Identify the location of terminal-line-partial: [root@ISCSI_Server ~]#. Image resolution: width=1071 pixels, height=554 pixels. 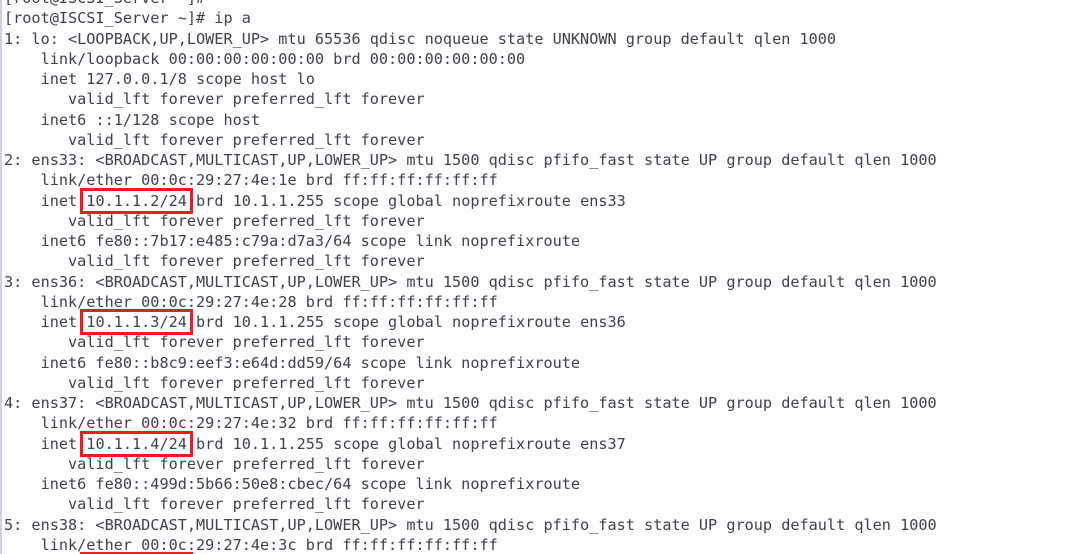
(536, 4).